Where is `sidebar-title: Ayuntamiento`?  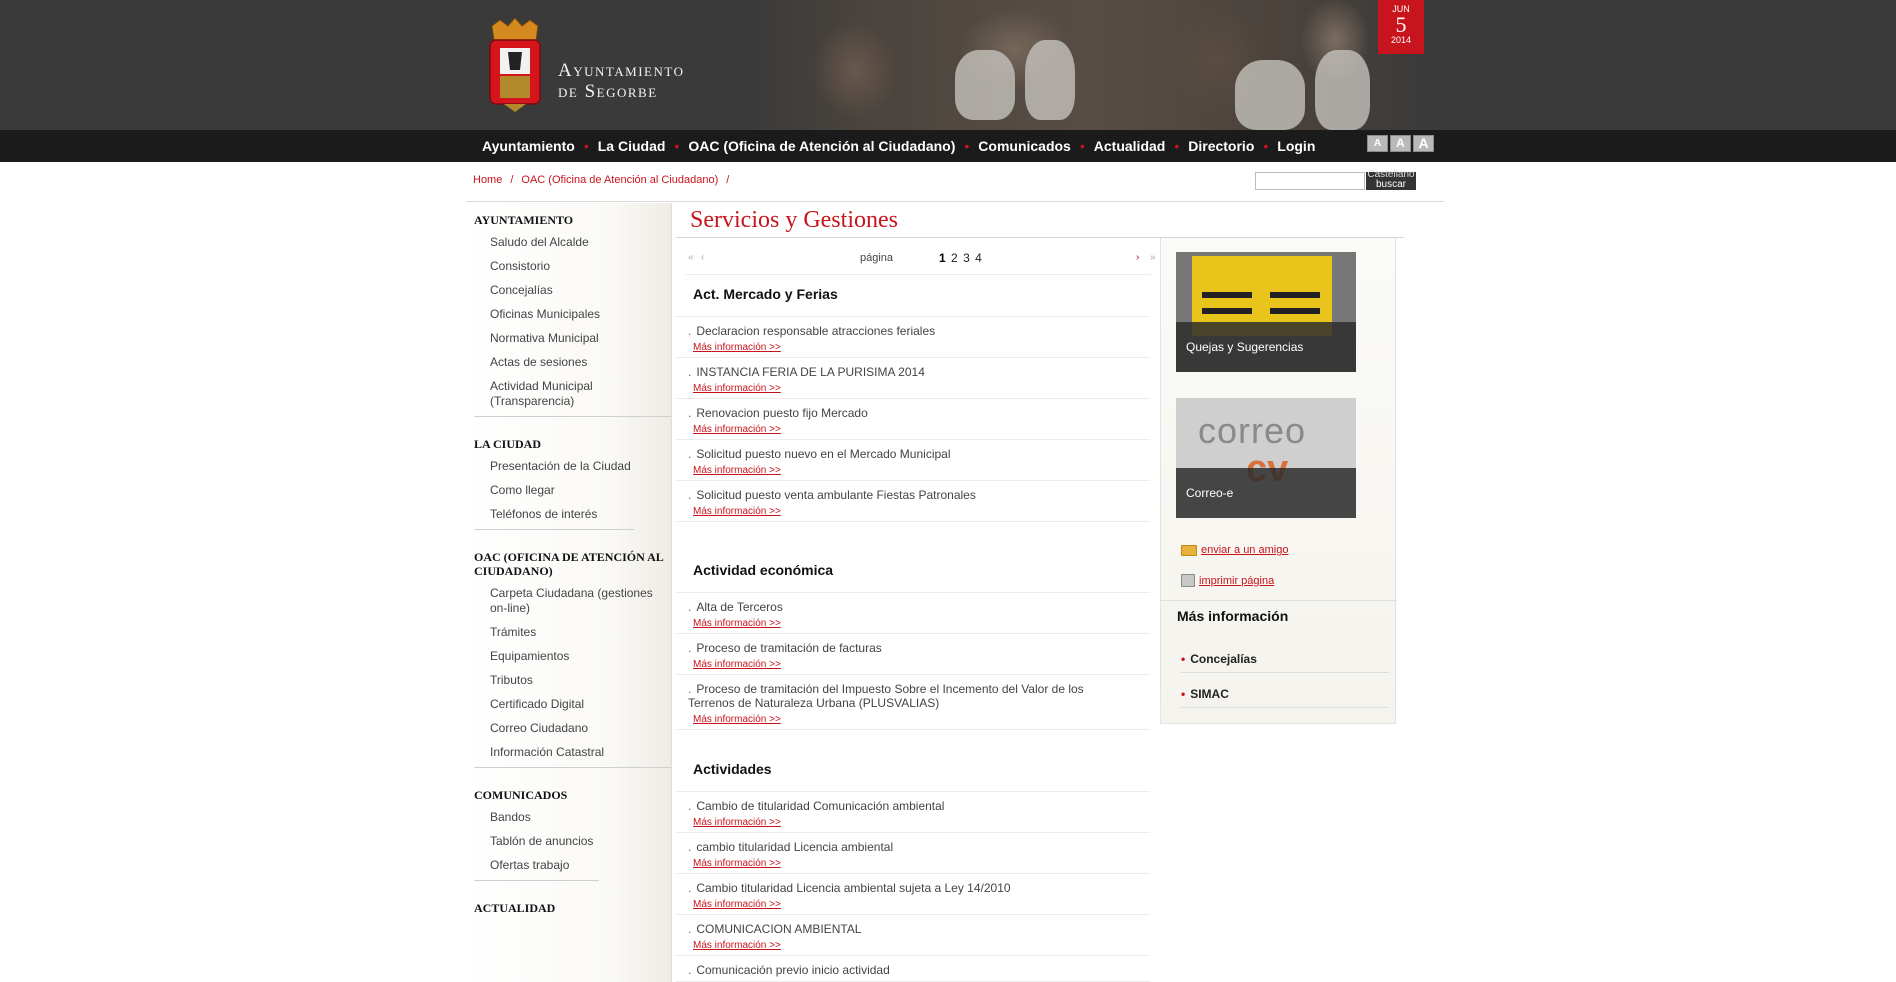
sidebar-title: Ayuntamiento is located at coordinates (572, 215).